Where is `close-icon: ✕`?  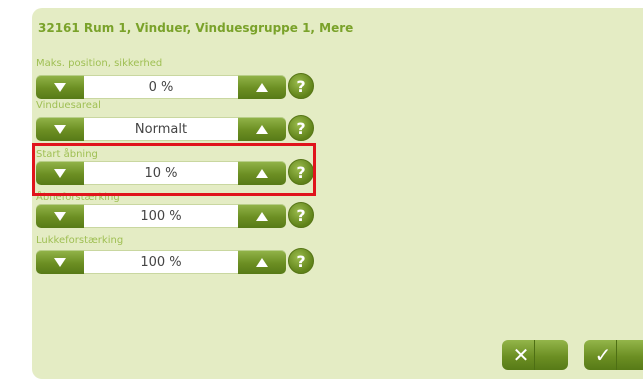
close-icon: ✕ is located at coordinates (521, 355).